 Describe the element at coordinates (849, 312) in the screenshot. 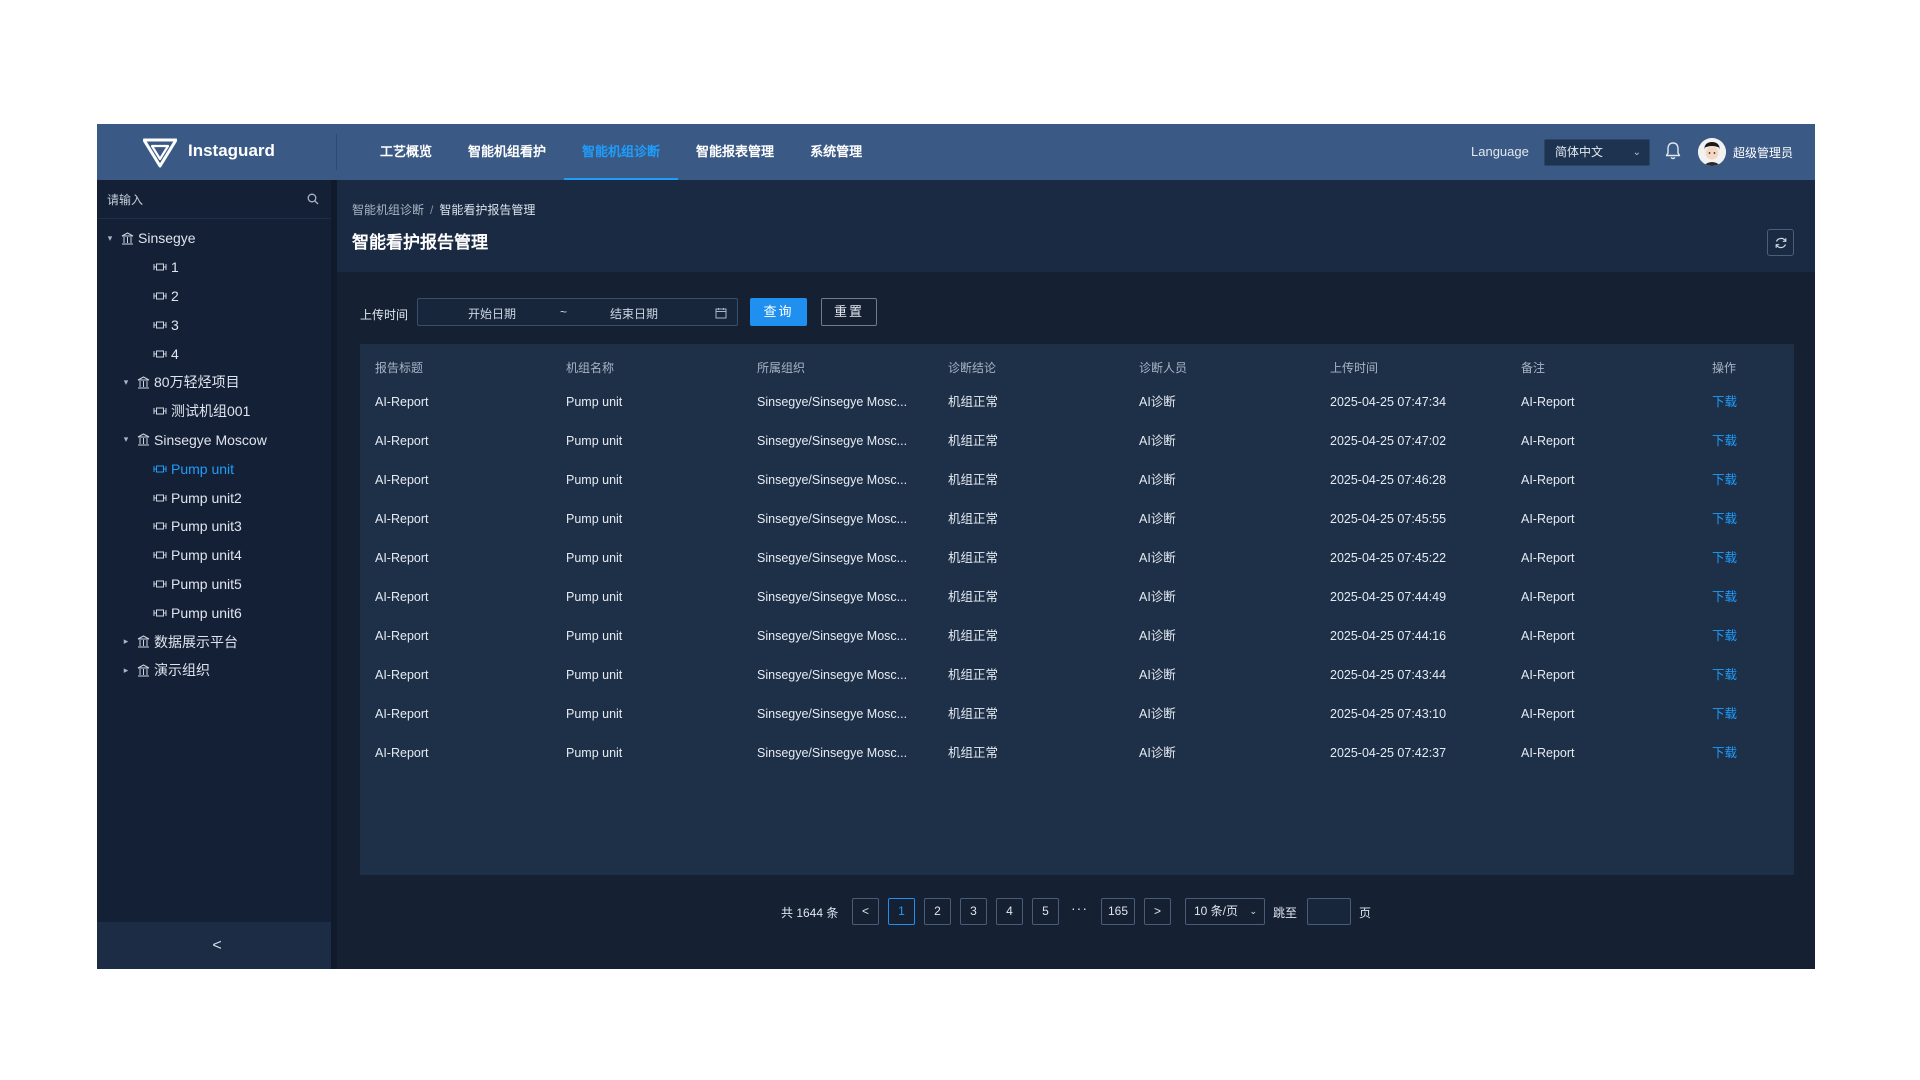

I see `reset-button: 重置` at that location.